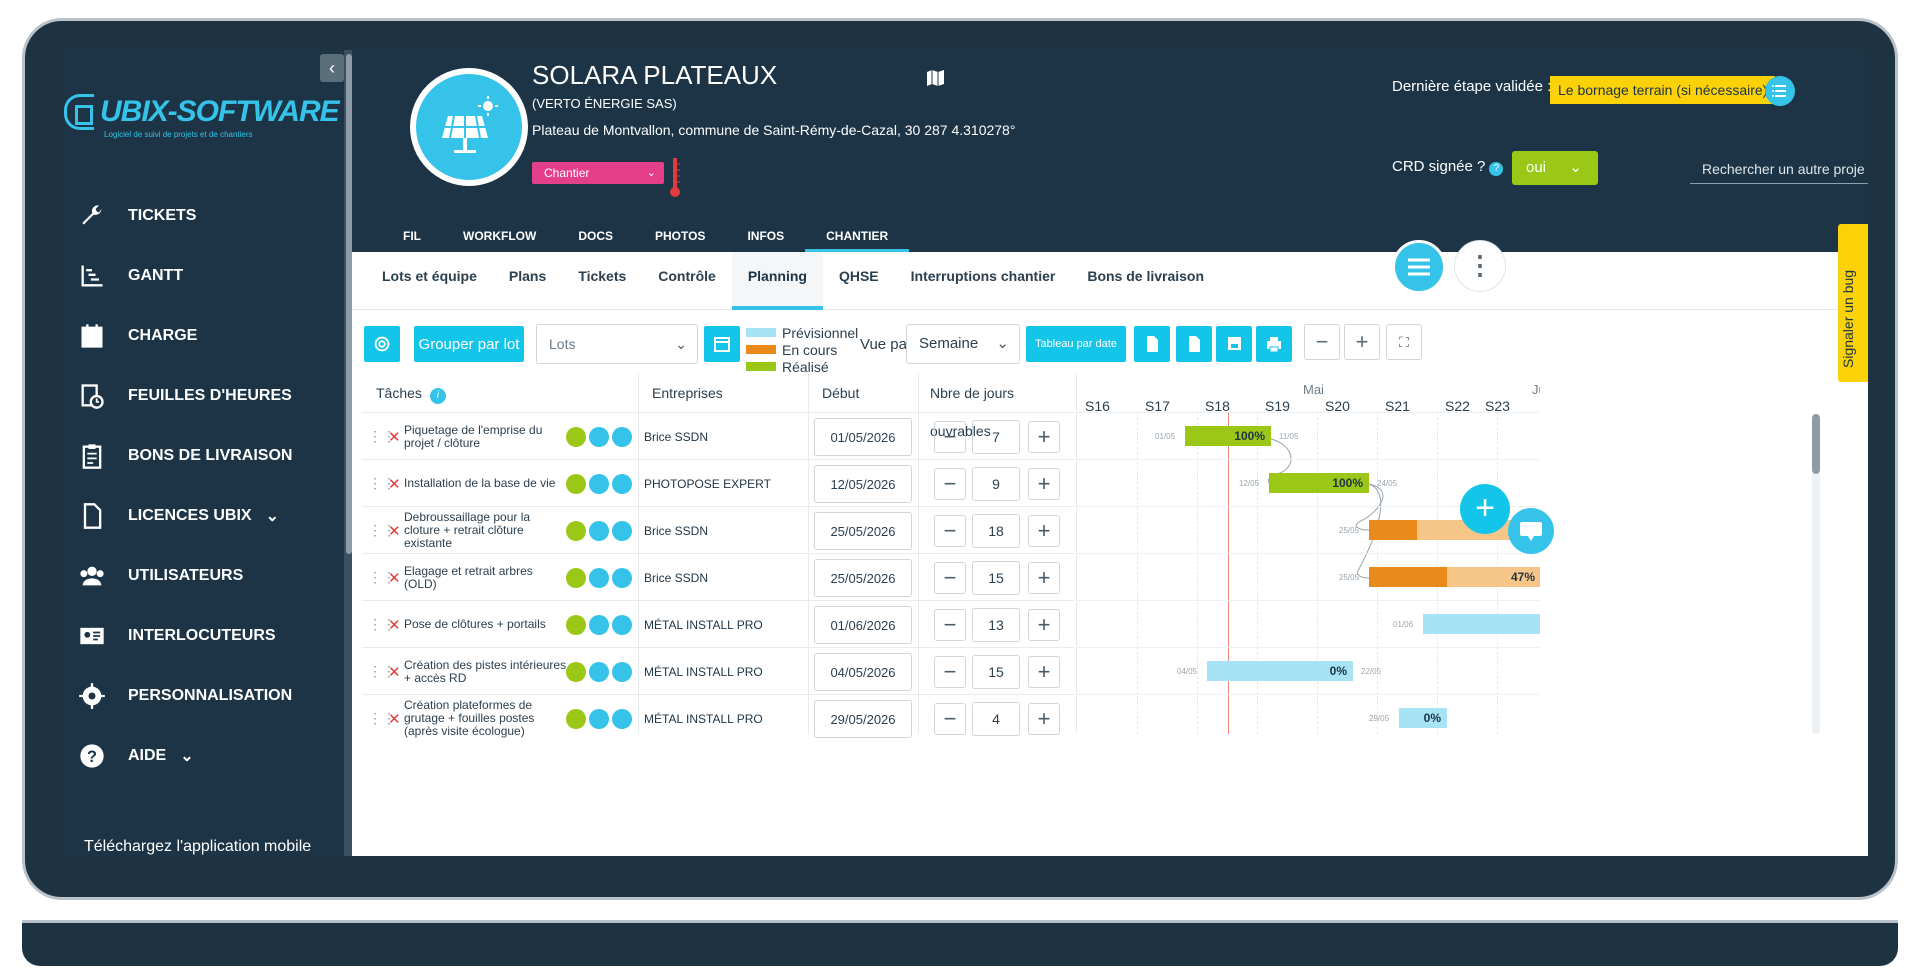  I want to click on download-mobile-app-link: Téléchargez l'application mobile, so click(197, 847).